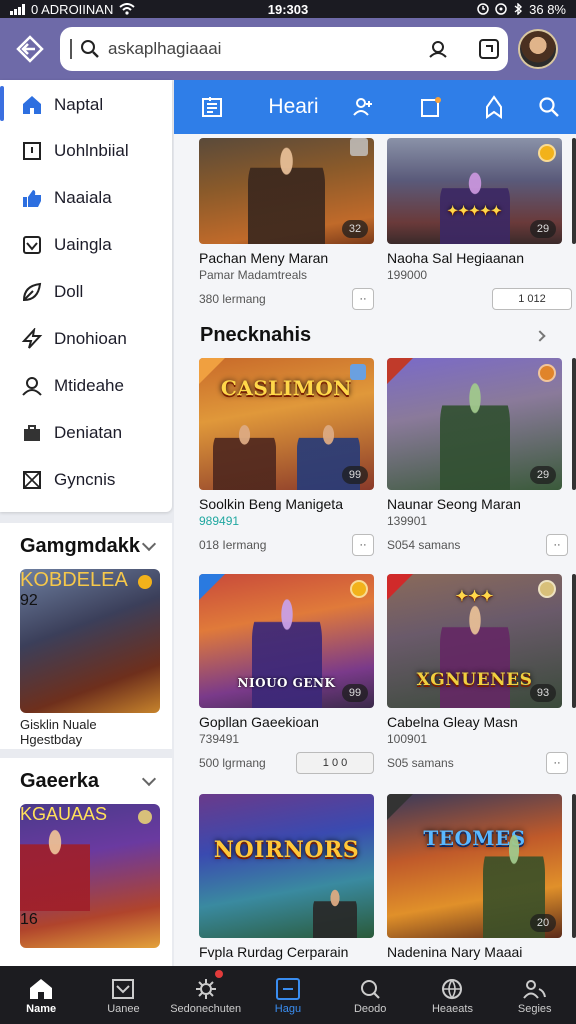  Describe the element at coordinates (232, 299) in the screenshot. I see `game-meta: 380 lermang` at that location.